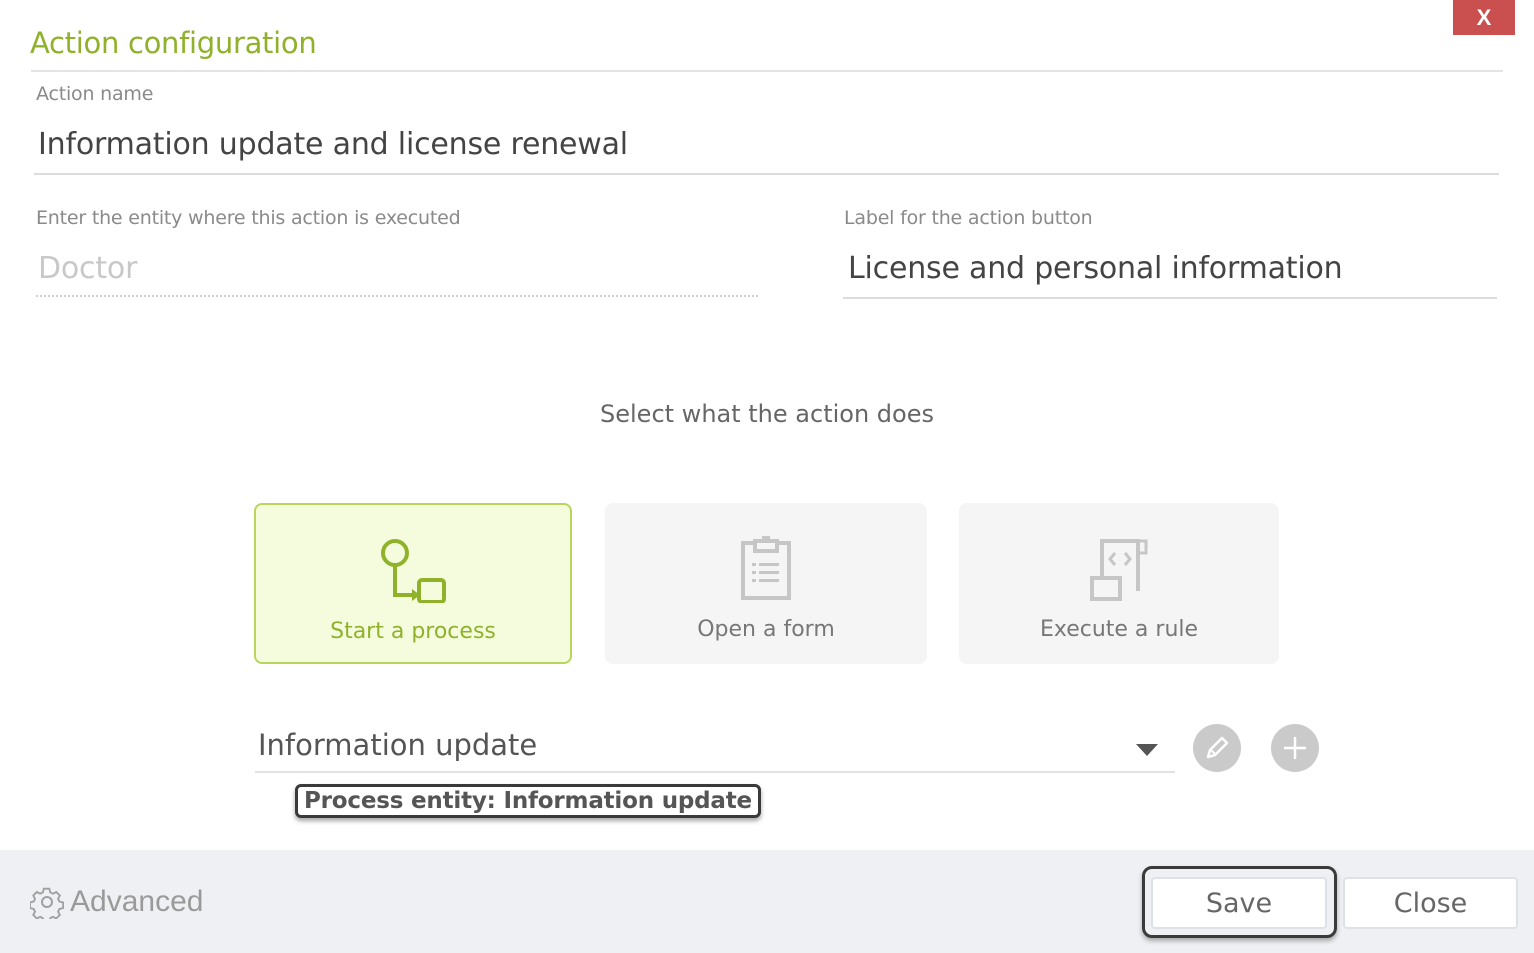  What do you see at coordinates (397, 296) in the screenshot?
I see `entity-underline` at bounding box center [397, 296].